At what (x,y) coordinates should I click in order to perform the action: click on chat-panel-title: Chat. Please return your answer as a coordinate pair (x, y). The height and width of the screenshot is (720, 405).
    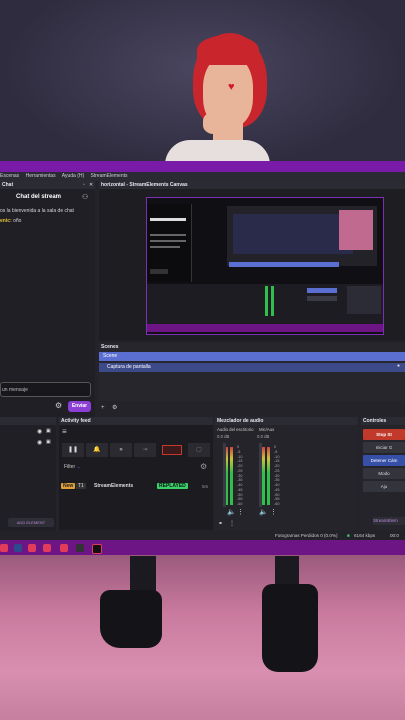
    Looking at the image, I should click on (47, 185).